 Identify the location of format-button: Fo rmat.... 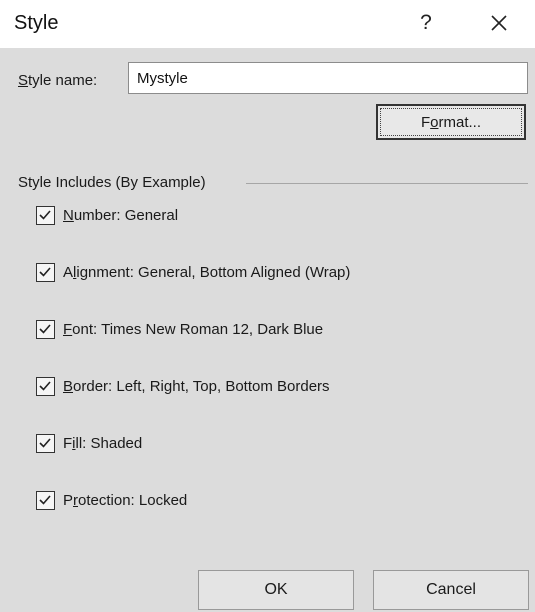
(451, 122).